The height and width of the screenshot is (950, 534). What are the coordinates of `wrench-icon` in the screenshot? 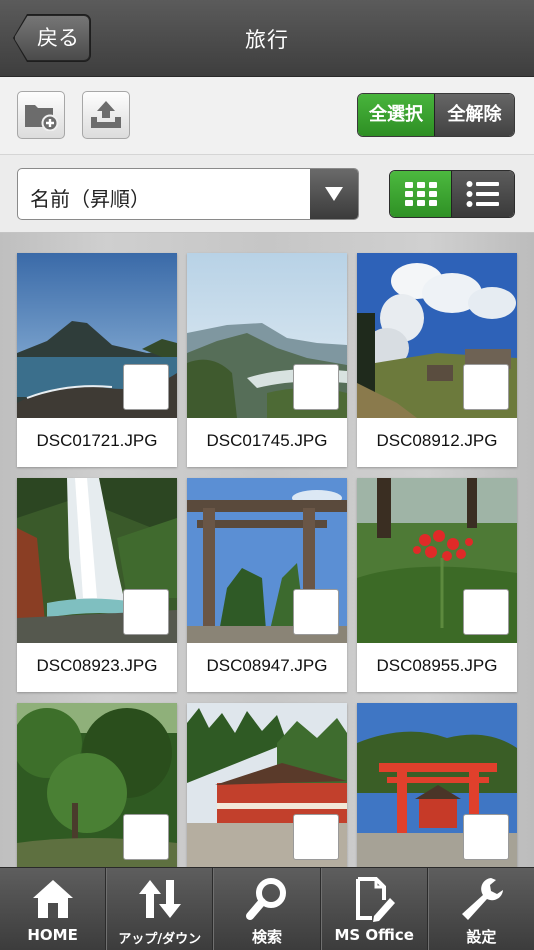 It's located at (483, 899).